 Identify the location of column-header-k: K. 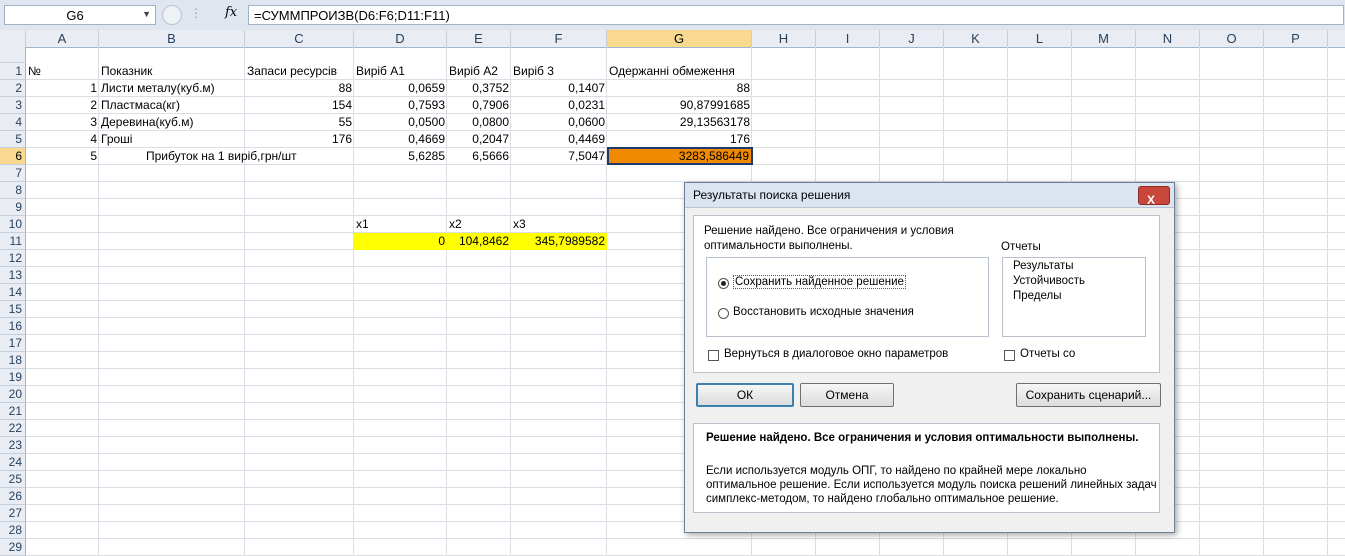
(976, 38).